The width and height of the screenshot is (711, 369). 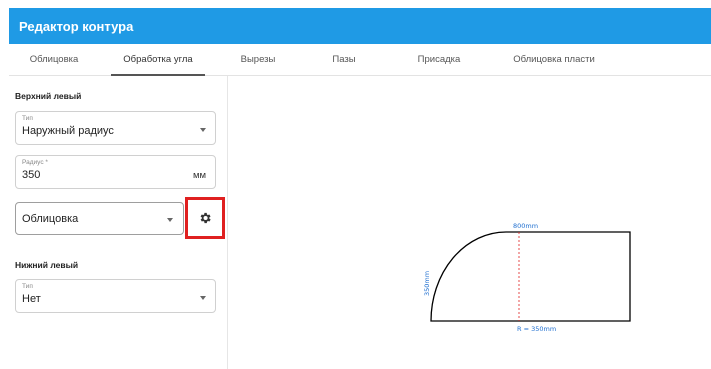 I want to click on radius-input: Радиус * 350 мм, so click(x=115, y=172).